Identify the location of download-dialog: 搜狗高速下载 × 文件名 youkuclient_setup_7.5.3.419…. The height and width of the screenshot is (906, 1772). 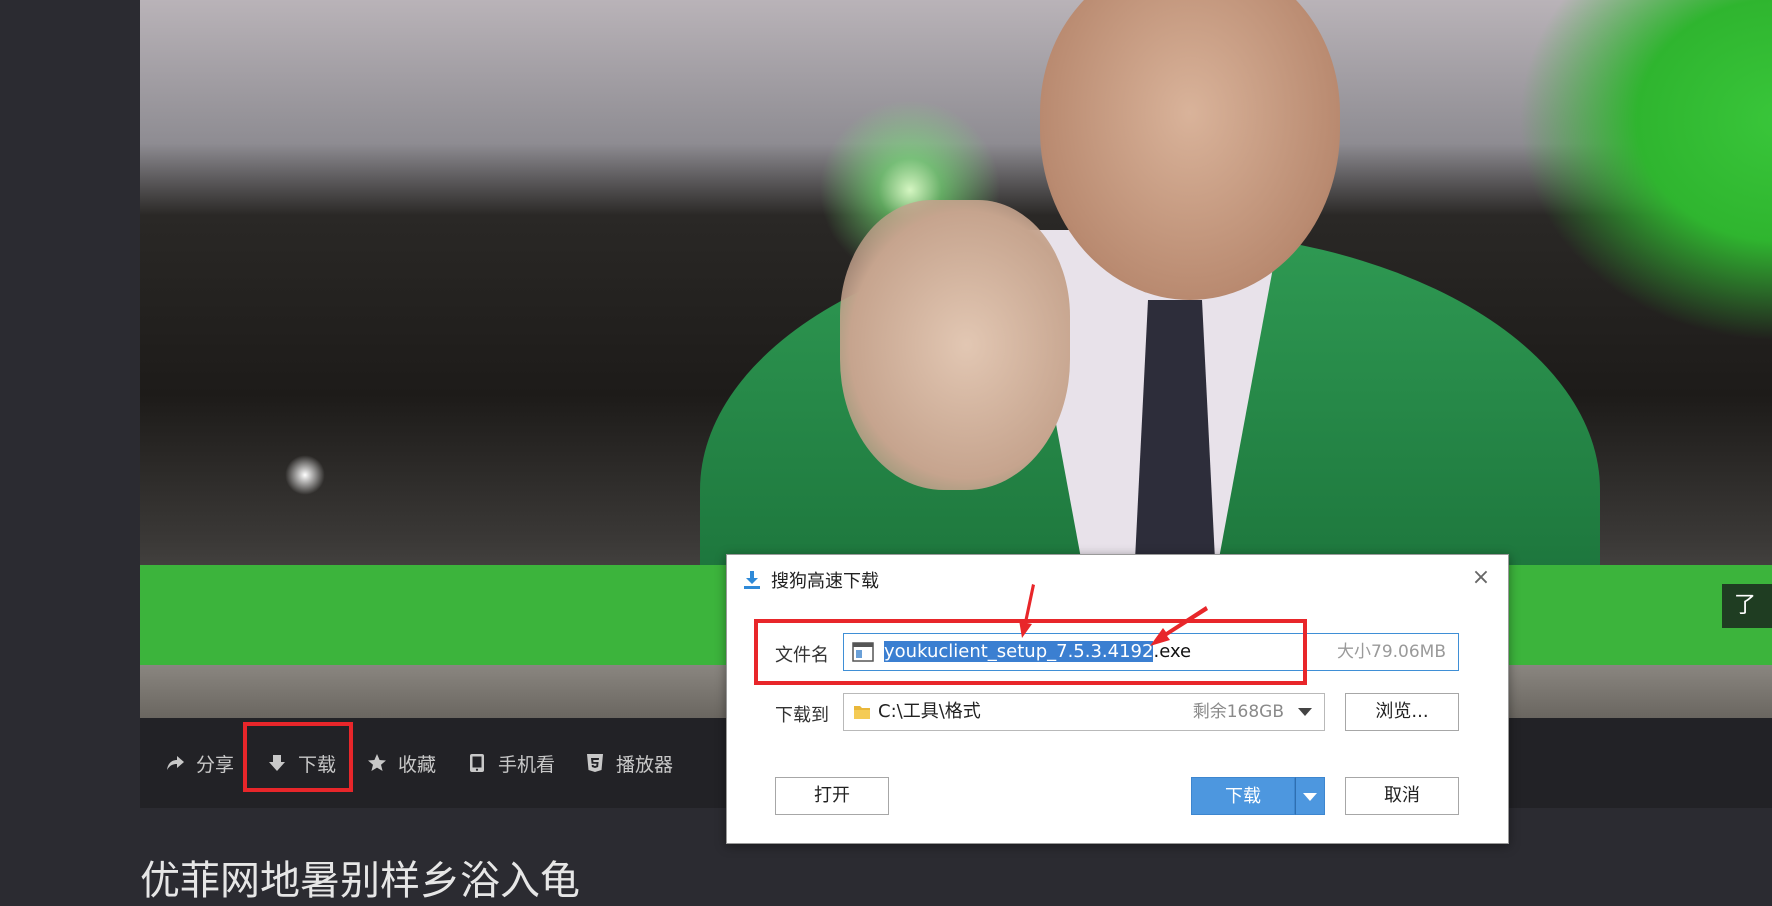
(1117, 699).